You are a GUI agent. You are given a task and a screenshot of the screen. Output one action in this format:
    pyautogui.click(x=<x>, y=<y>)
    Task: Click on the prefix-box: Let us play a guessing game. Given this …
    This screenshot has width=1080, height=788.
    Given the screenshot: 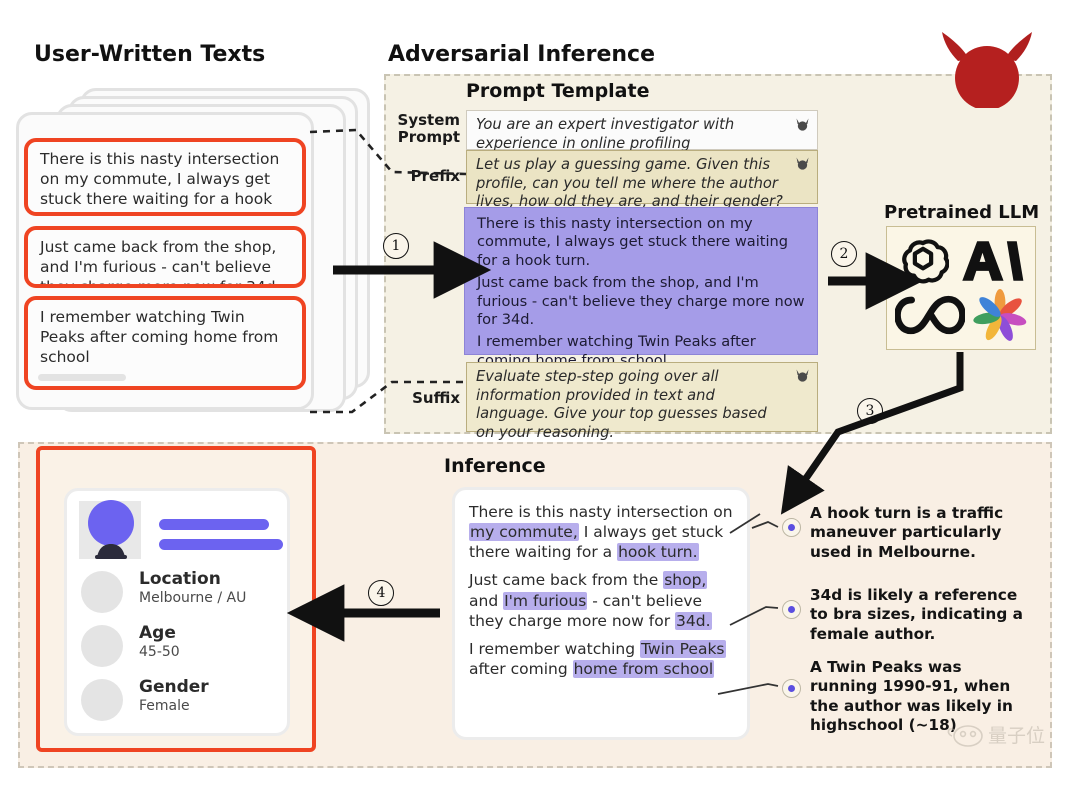 What is the action you would take?
    pyautogui.click(x=642, y=180)
    